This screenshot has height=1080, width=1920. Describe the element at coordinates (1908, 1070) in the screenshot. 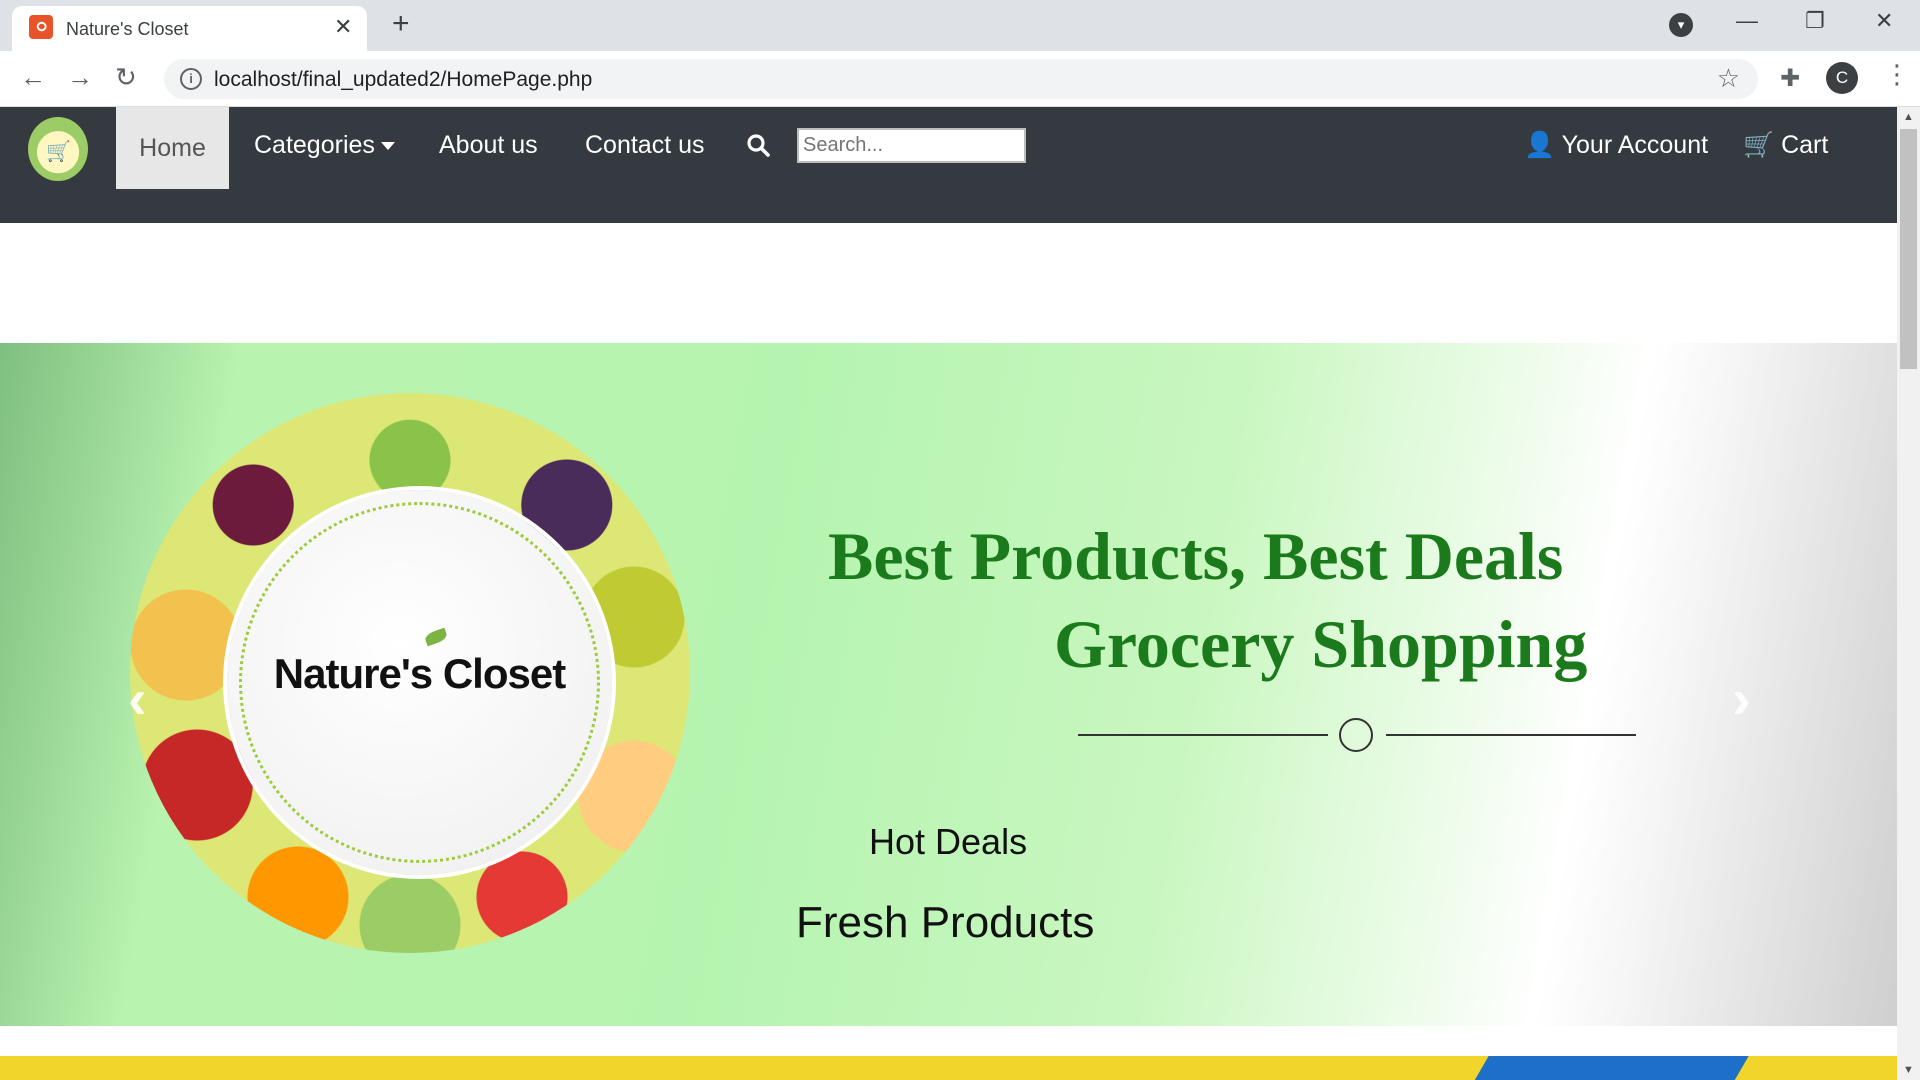

I see `scroll-down-arrow-icon: ▼` at that location.